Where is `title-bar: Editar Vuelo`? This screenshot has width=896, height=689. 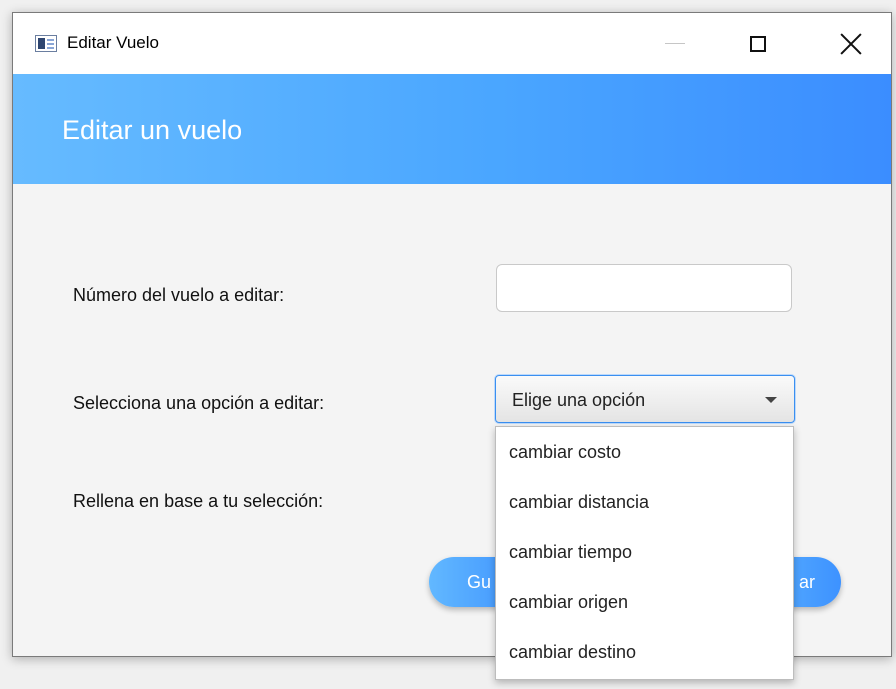 title-bar: Editar Vuelo is located at coordinates (452, 43).